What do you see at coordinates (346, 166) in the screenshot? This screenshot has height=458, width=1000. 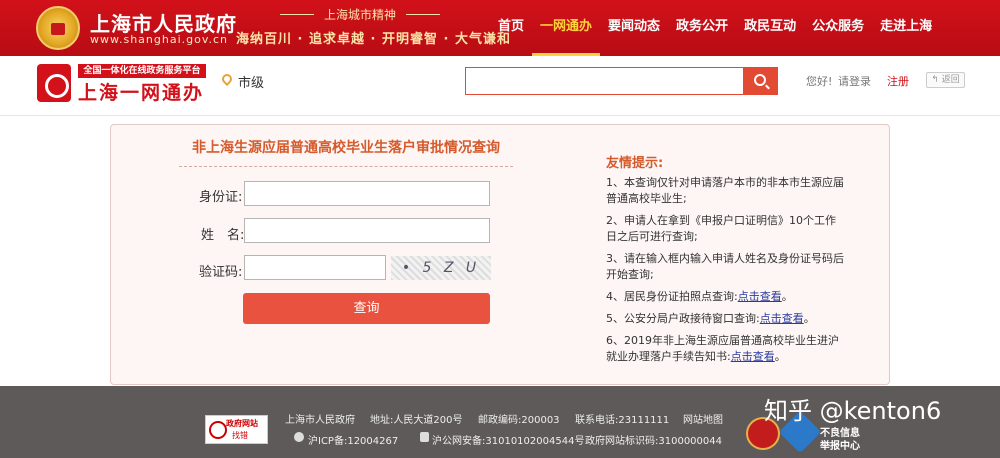 I see `title-divider` at bounding box center [346, 166].